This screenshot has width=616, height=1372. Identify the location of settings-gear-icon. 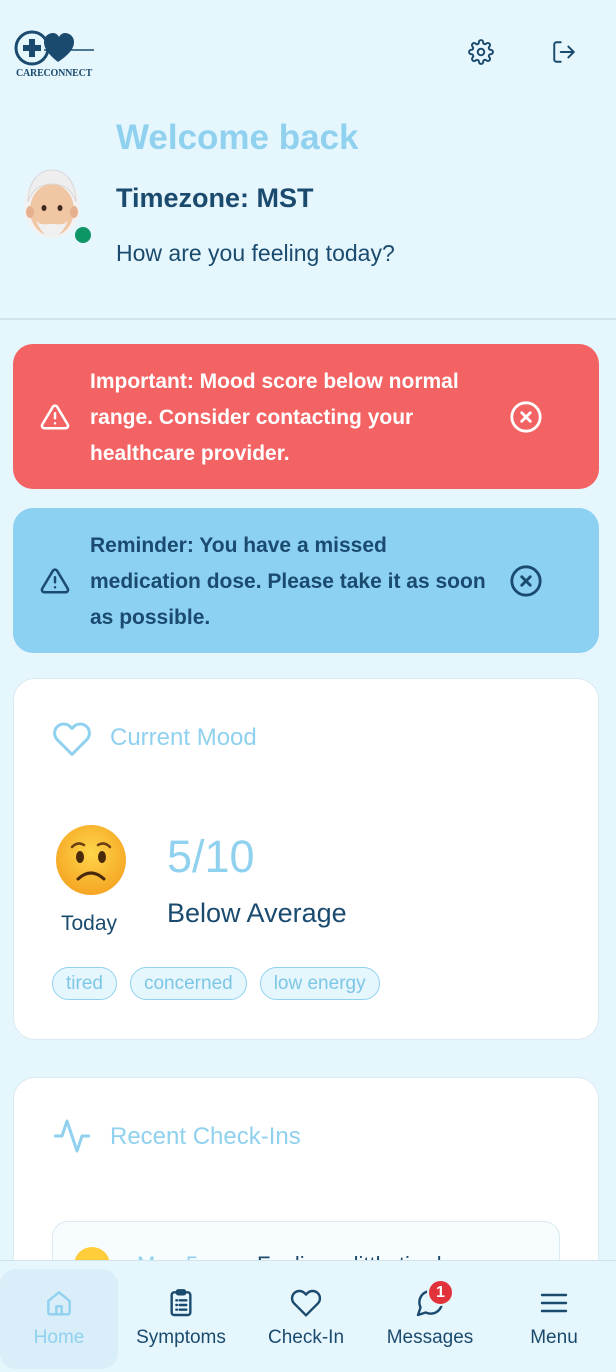
(481, 52).